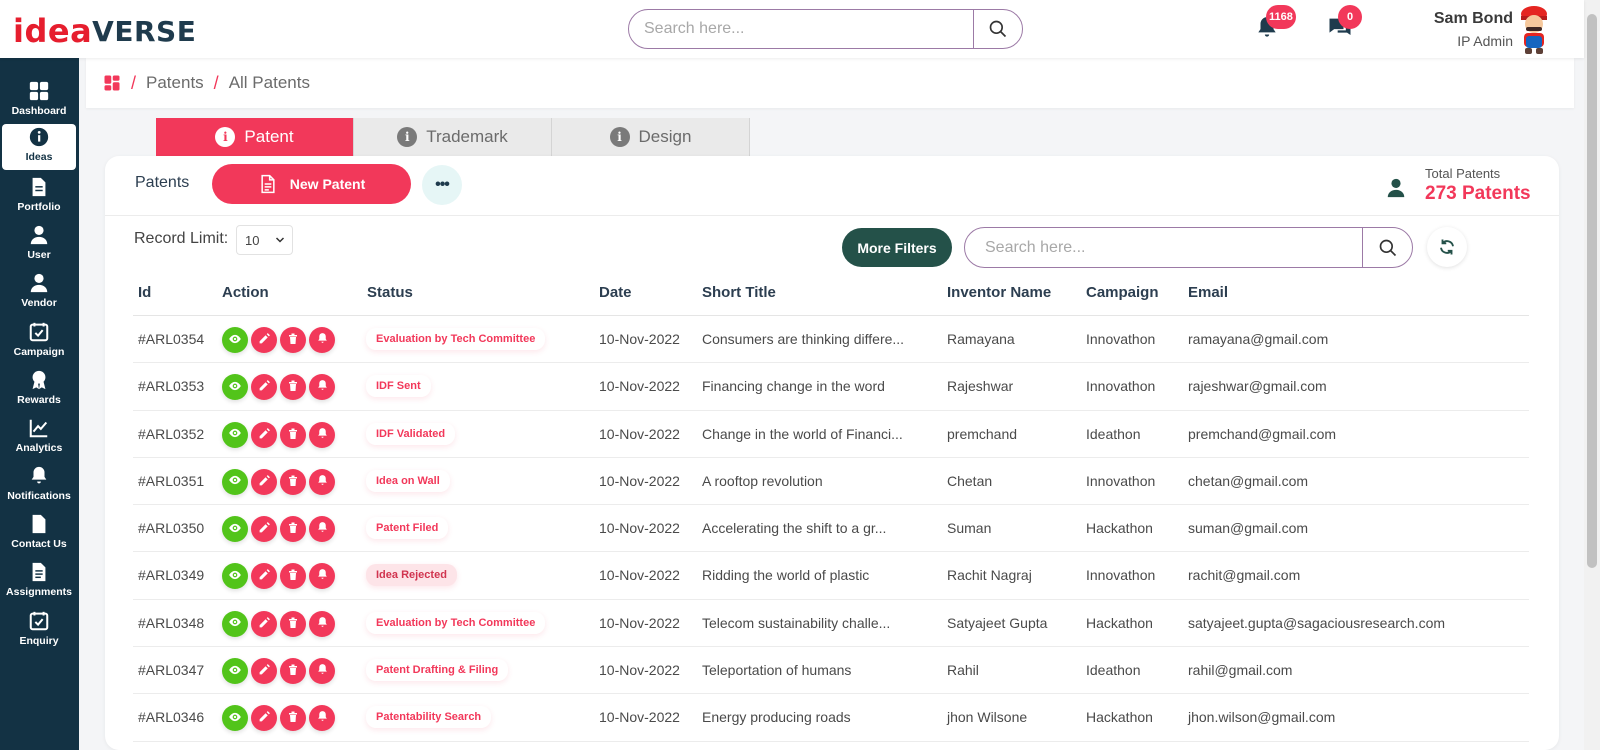 This screenshot has width=1600, height=750. I want to click on cell-id: #ARL0354, so click(171, 339).